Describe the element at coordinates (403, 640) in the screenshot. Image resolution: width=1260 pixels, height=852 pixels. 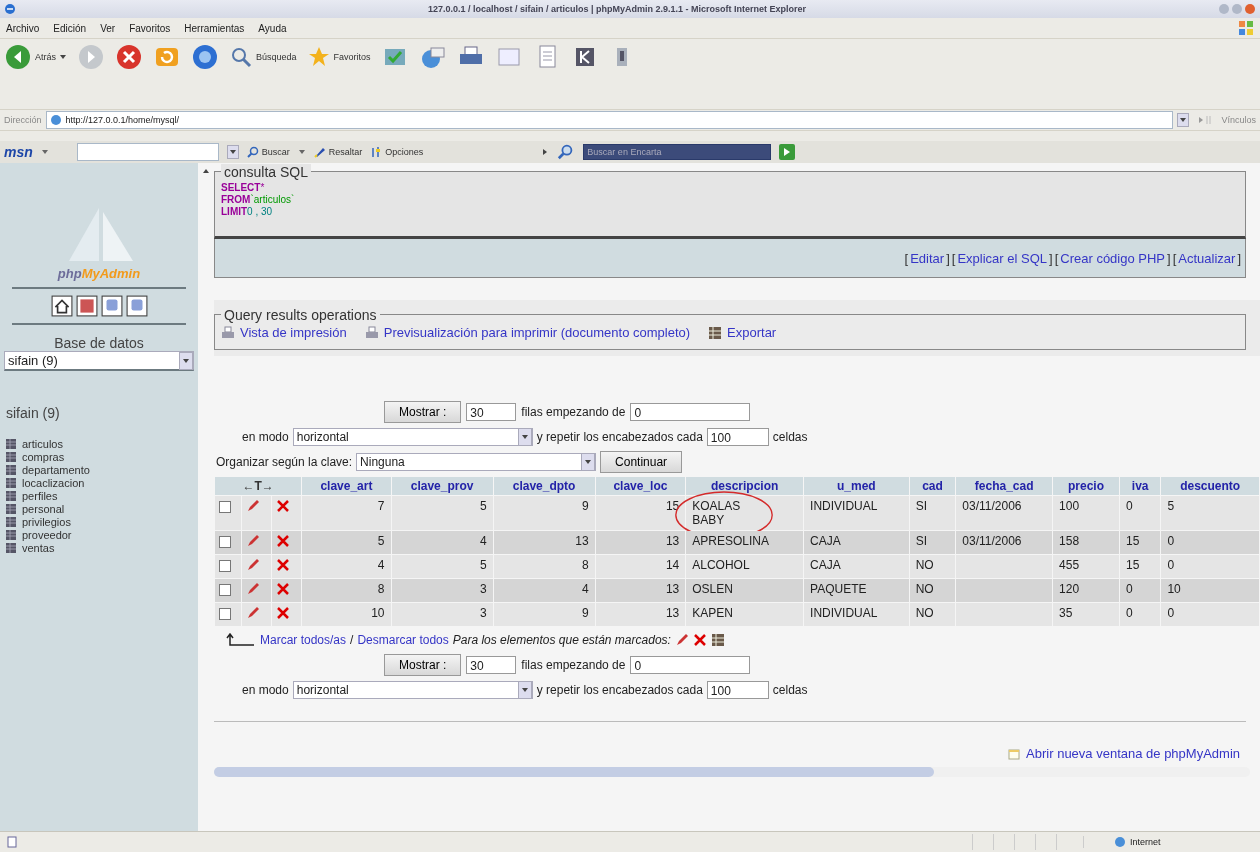
I see `uncheck-all-link: Desmarcar todos` at that location.